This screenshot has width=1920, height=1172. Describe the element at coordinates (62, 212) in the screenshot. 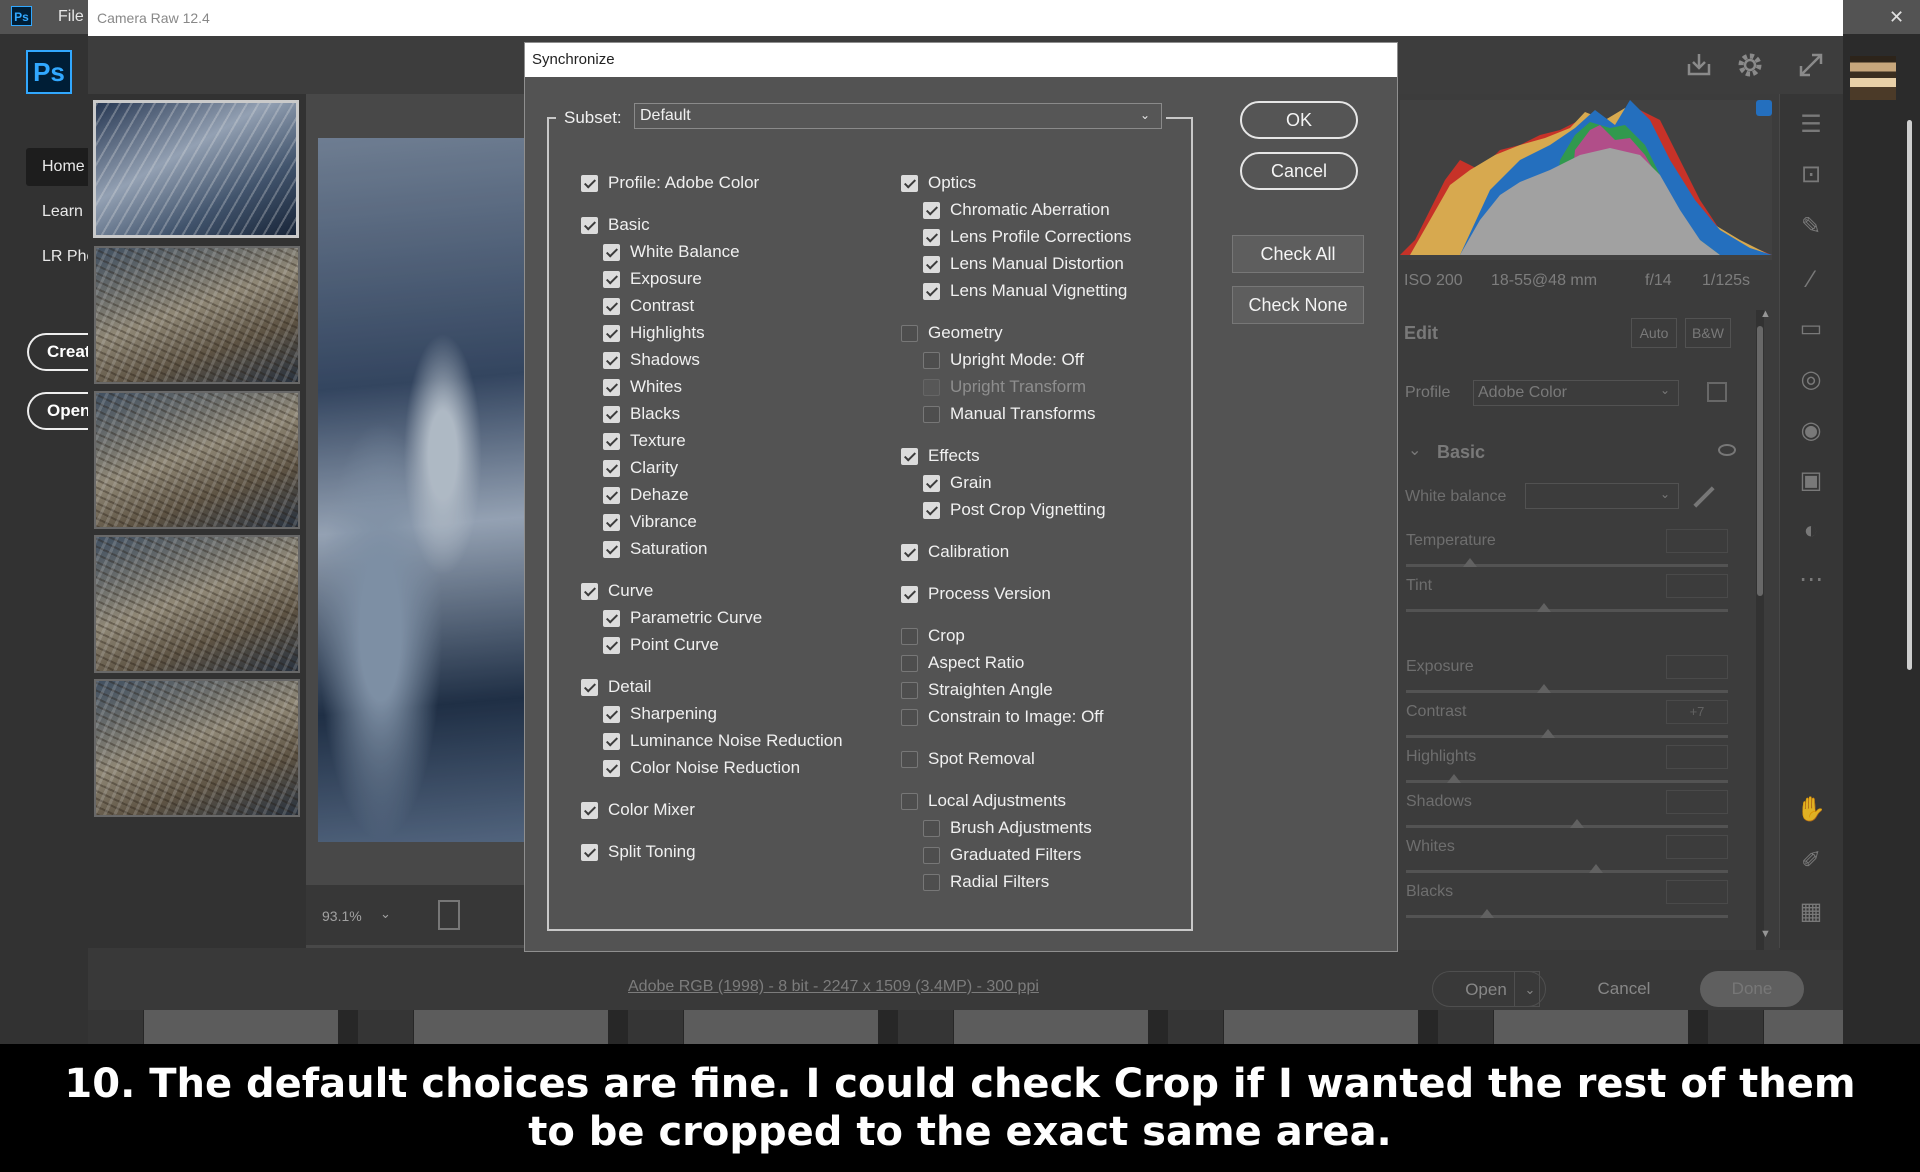

I see `nav-learn: Learn` at that location.